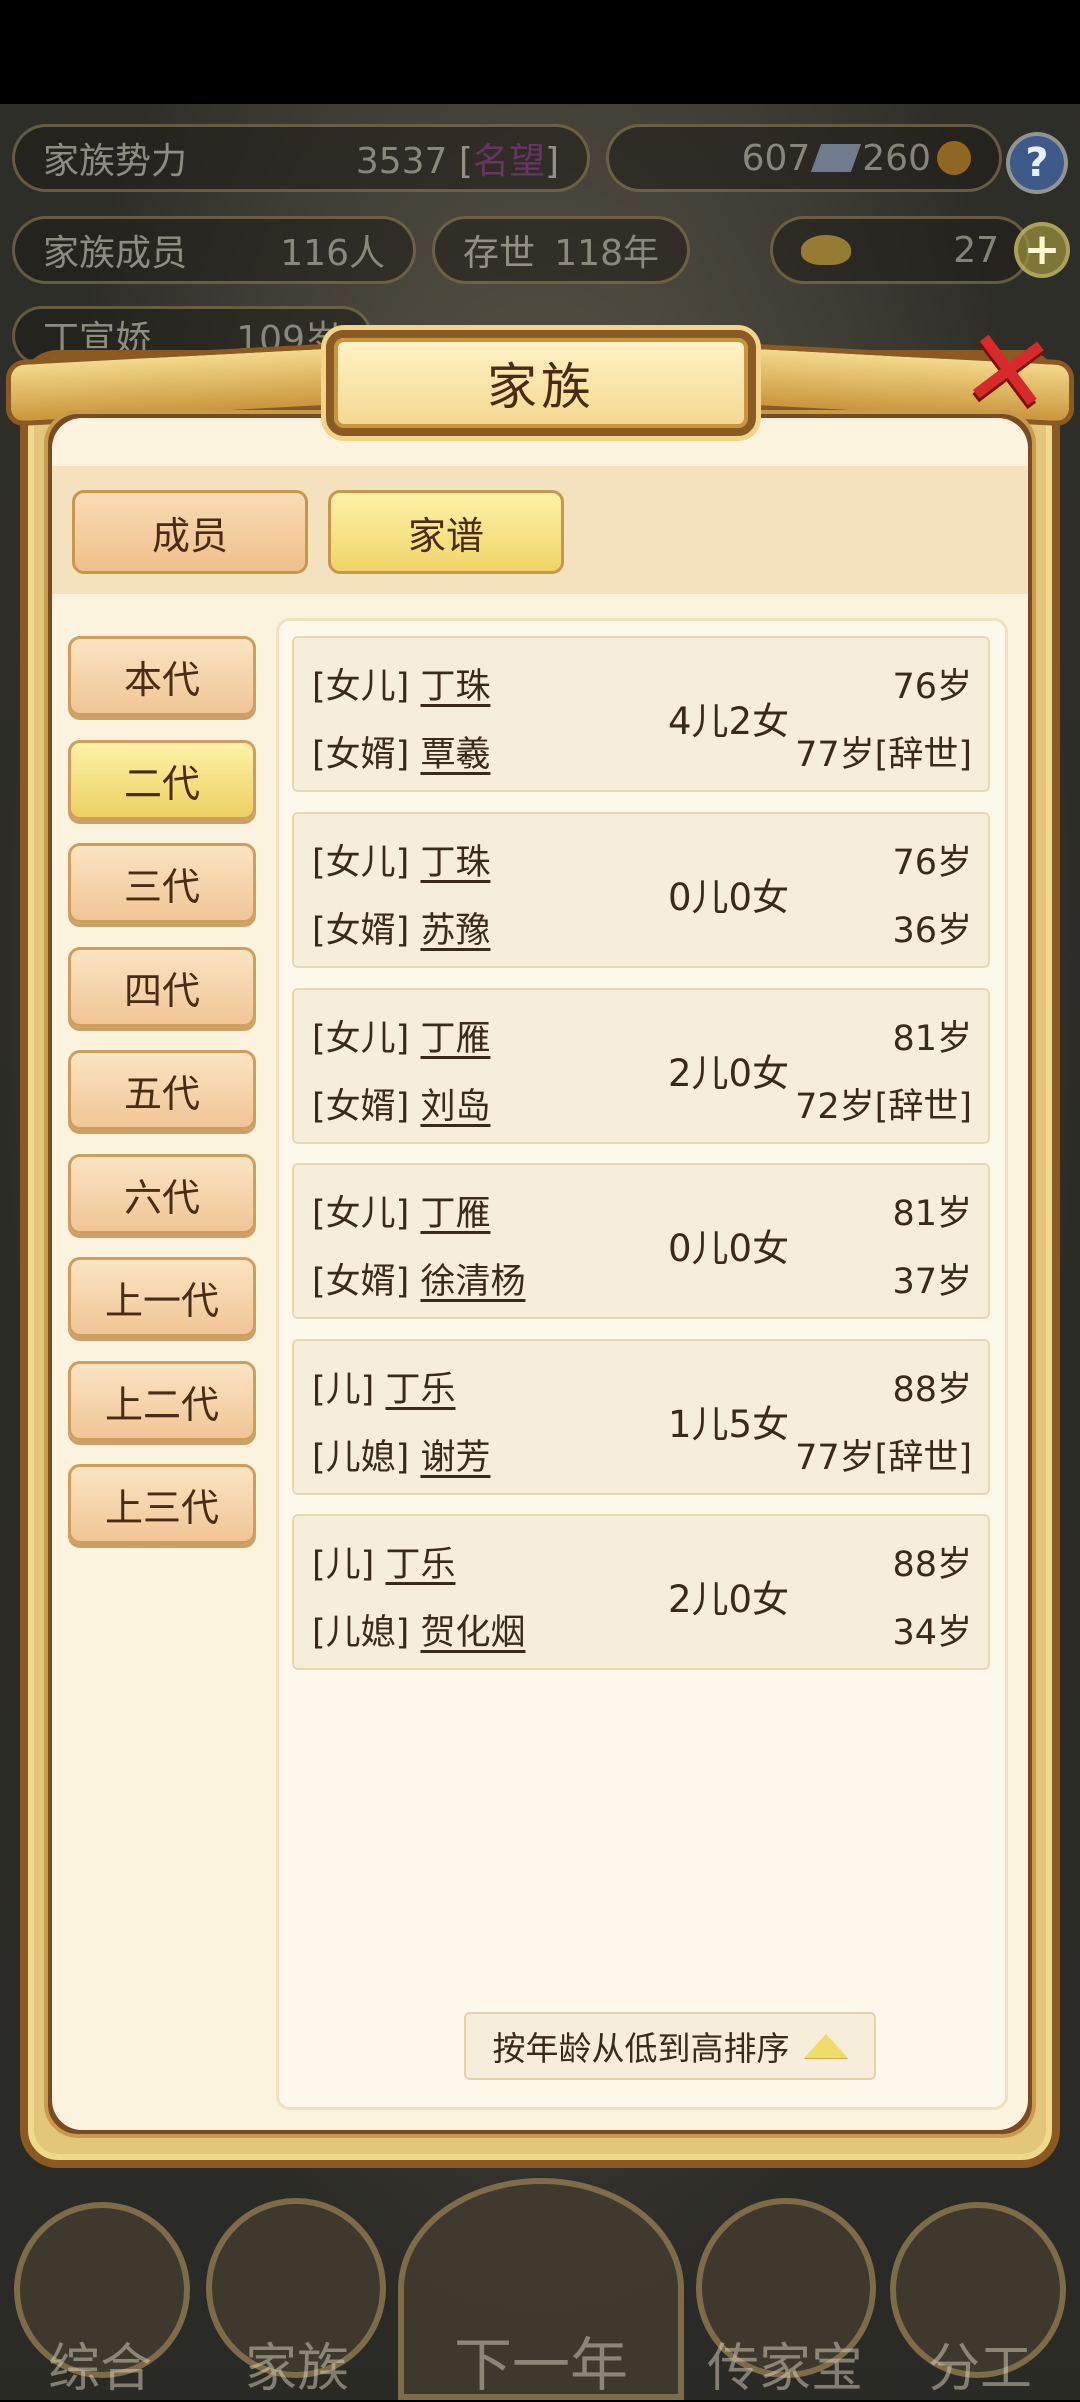  I want to click on gen-3-button: 三代, so click(162, 883).